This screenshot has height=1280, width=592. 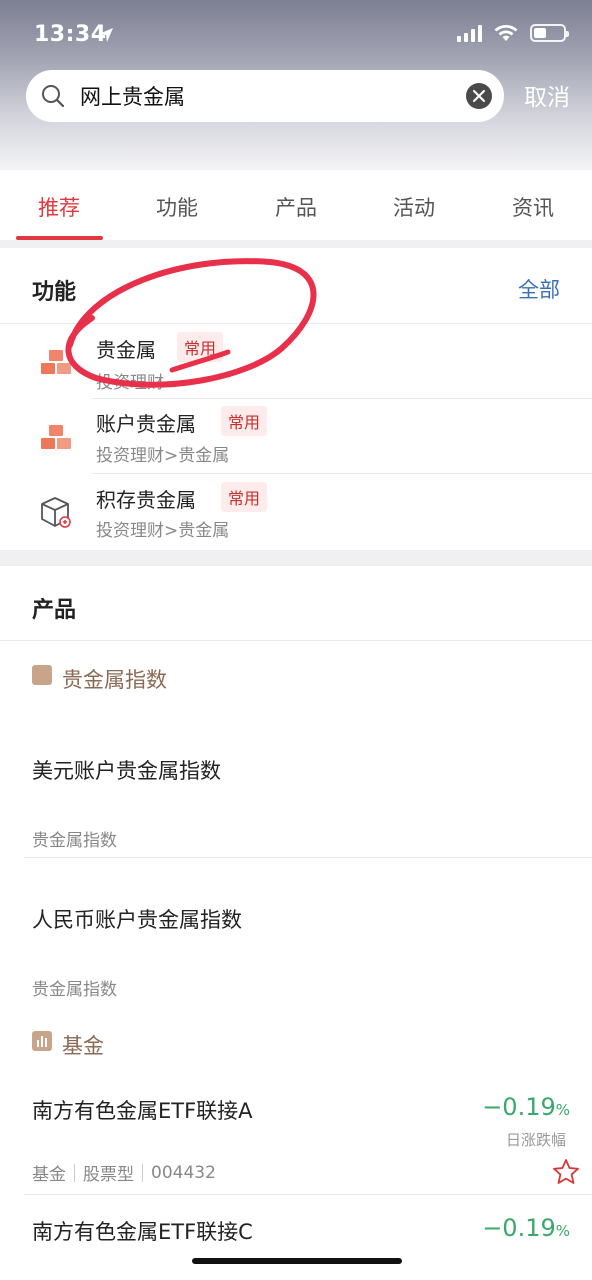 What do you see at coordinates (296, 362) in the screenshot?
I see `function-item-precious-metals: 贵金属 常用 投资理财` at bounding box center [296, 362].